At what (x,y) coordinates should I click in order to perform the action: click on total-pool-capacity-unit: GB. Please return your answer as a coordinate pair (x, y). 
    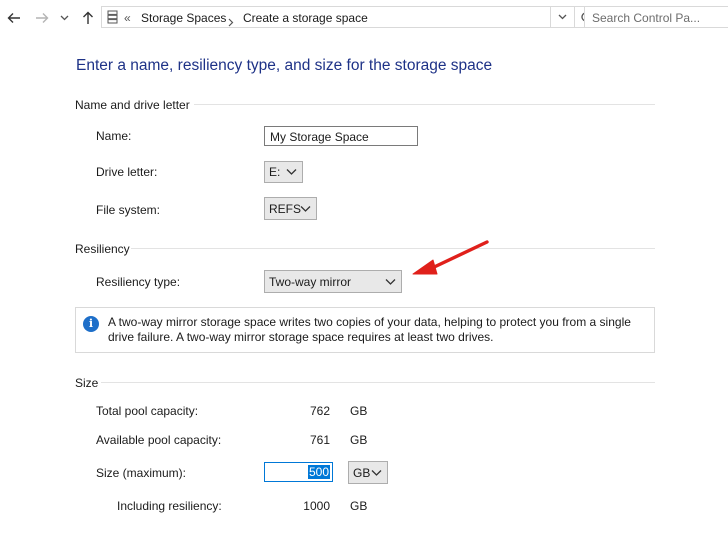
    Looking at the image, I should click on (359, 411).